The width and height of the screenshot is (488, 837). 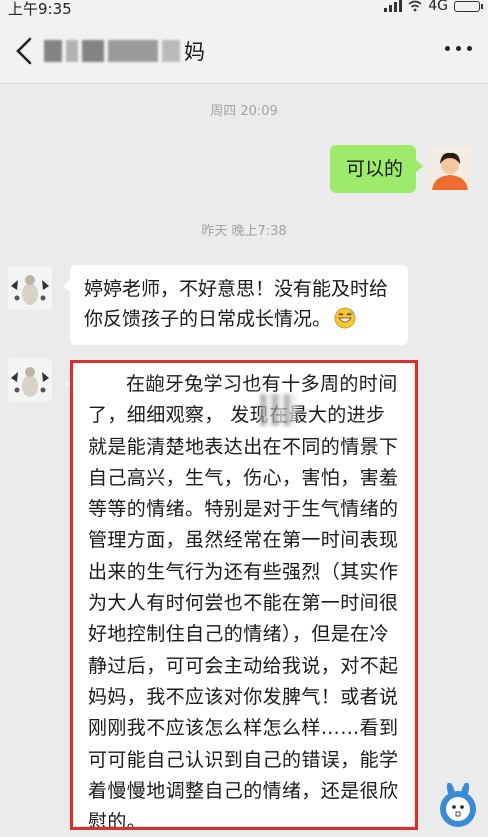 I want to click on contact-name: 妈, so click(x=124, y=51).